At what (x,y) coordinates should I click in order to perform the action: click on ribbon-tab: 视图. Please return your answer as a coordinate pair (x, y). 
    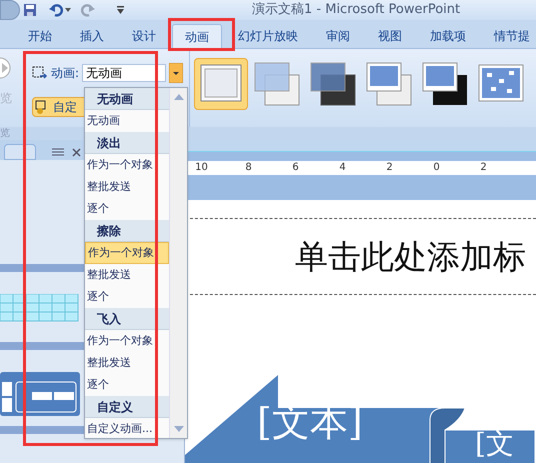
    Looking at the image, I should click on (390, 36).